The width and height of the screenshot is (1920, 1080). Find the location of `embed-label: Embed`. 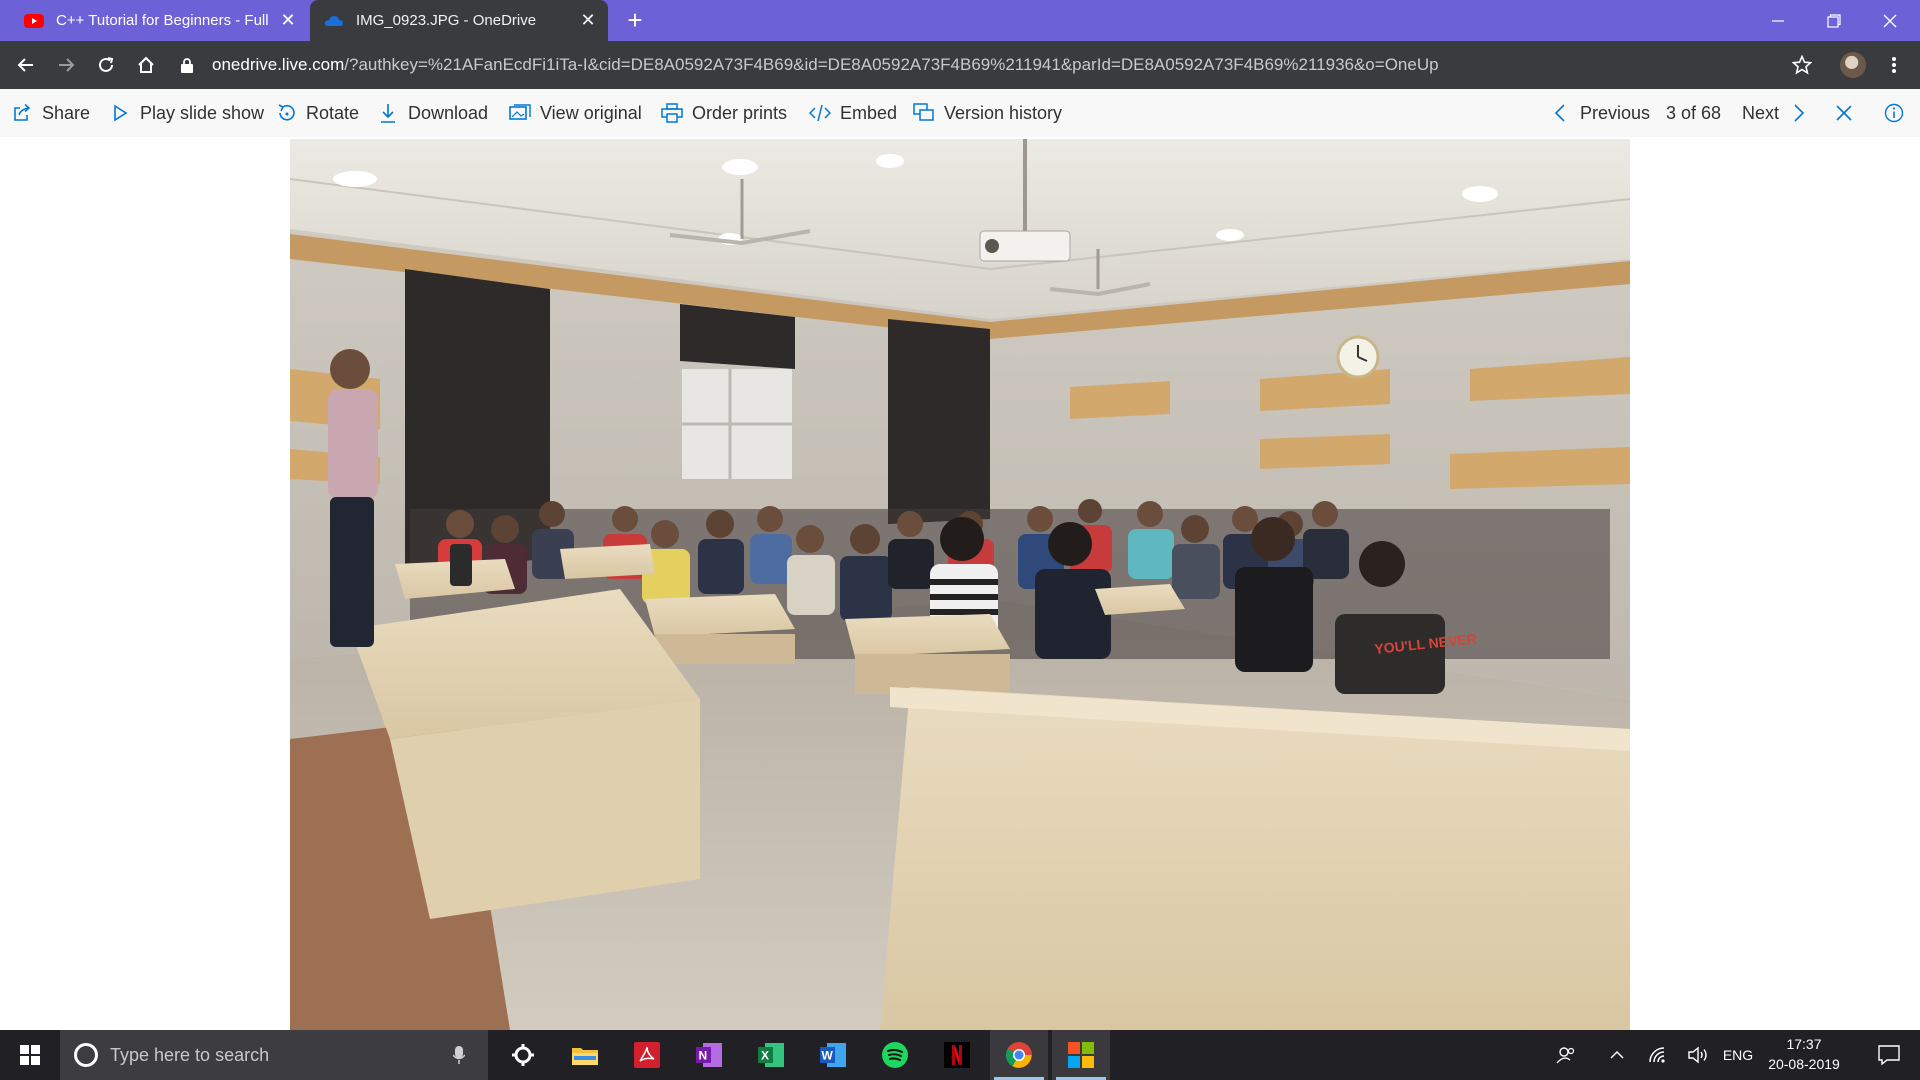

embed-label: Embed is located at coordinates (869, 112).